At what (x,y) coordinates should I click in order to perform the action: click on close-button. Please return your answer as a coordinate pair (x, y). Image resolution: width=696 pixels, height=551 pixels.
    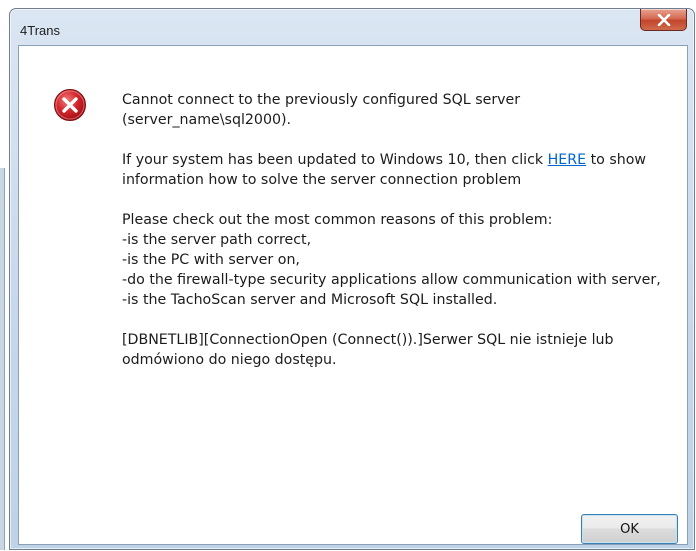
    Looking at the image, I should click on (663, 20).